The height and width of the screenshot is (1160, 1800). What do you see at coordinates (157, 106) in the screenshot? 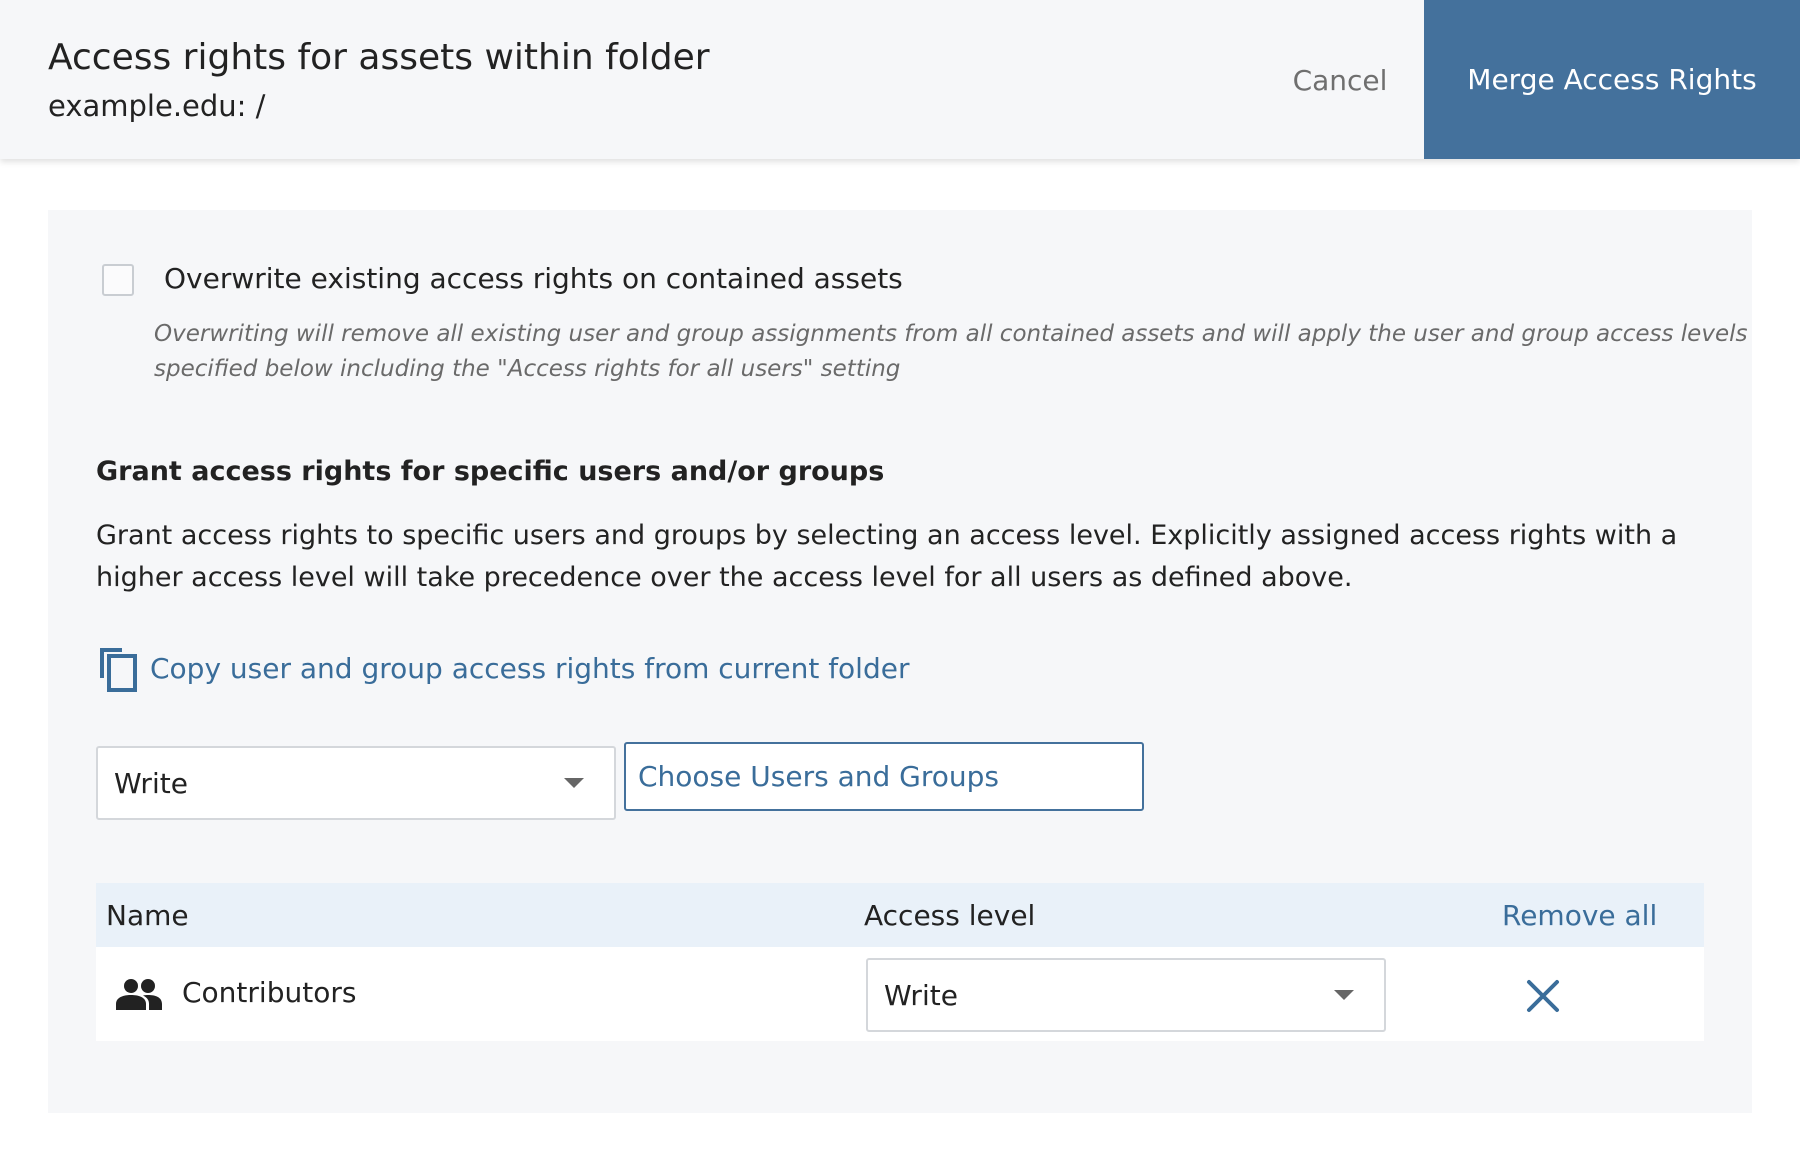
I see `dialog-subtitle: example.edu: /` at bounding box center [157, 106].